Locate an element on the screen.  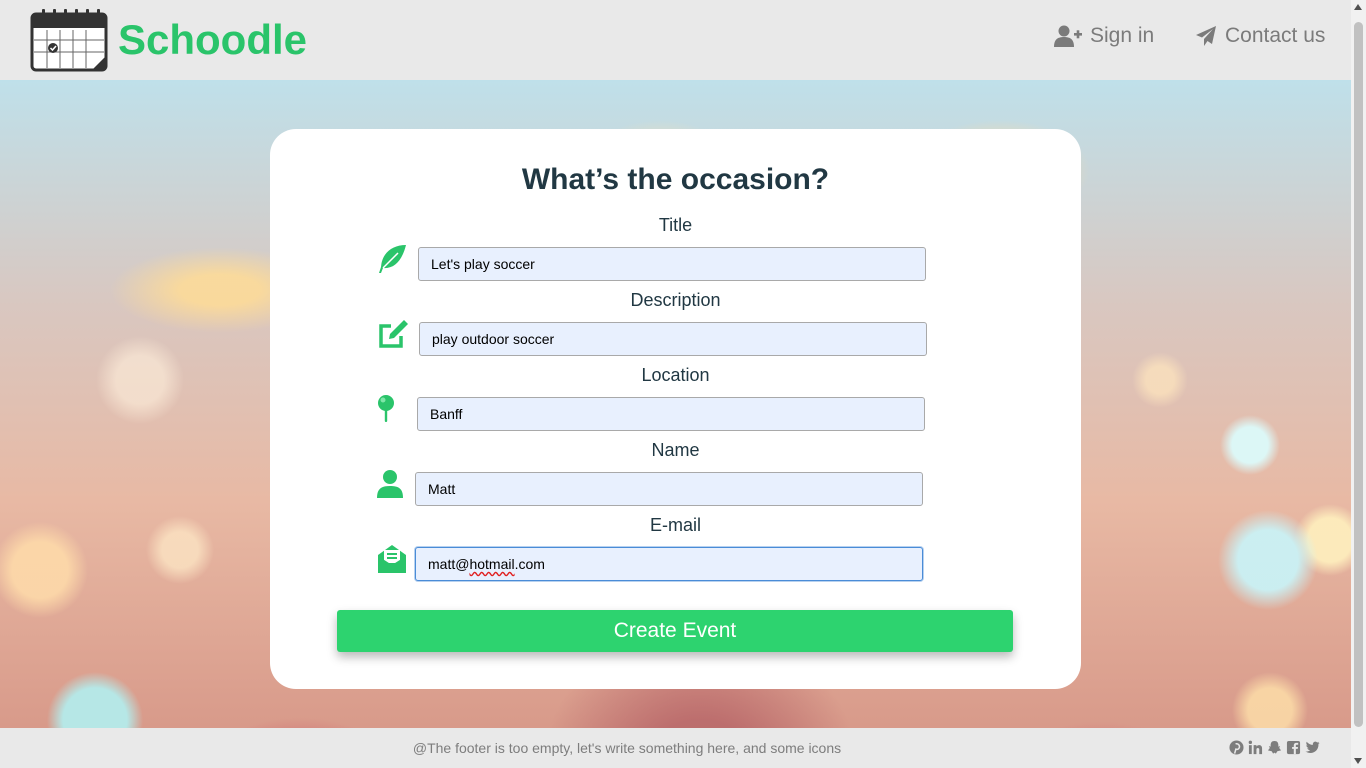
nav-contact-us: Contact us is located at coordinates (1260, 36).